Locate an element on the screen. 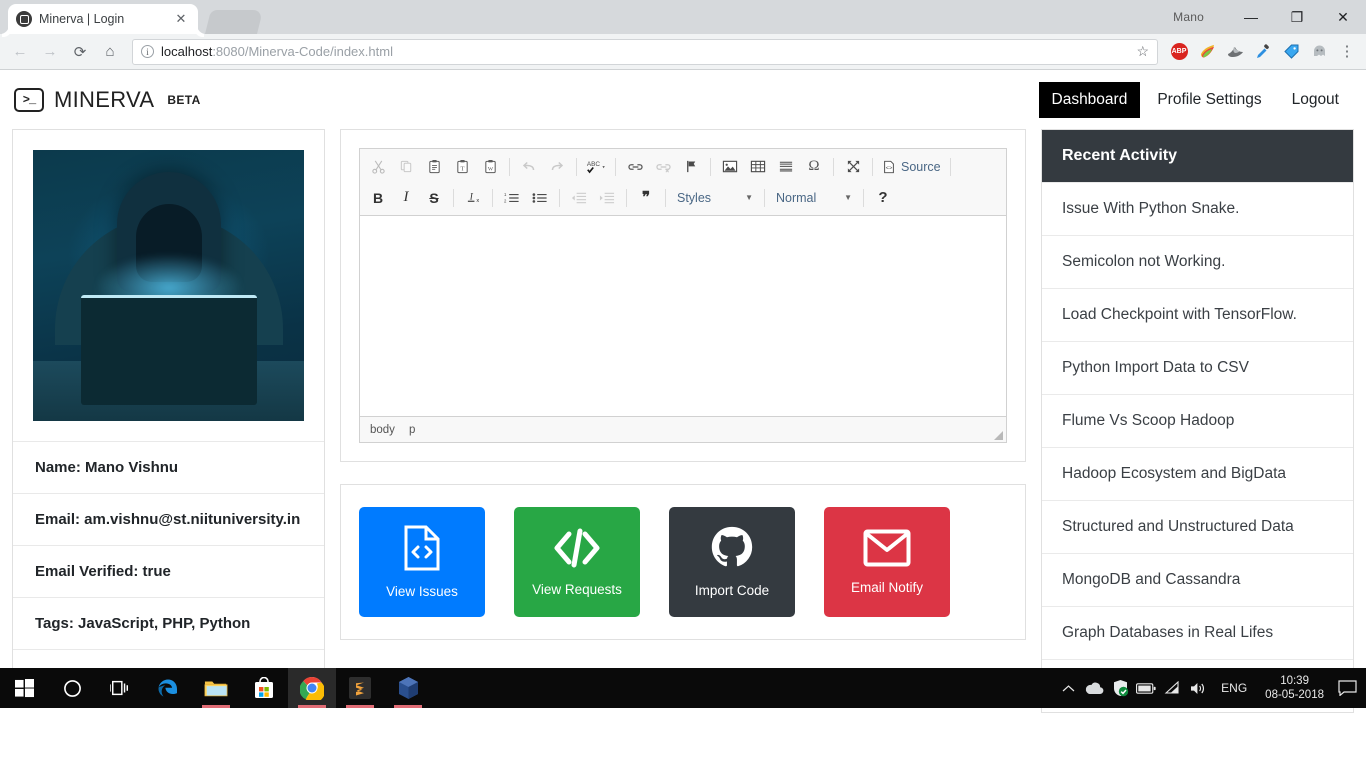  browser-tab-title: Minerva | Login is located at coordinates (82, 19).